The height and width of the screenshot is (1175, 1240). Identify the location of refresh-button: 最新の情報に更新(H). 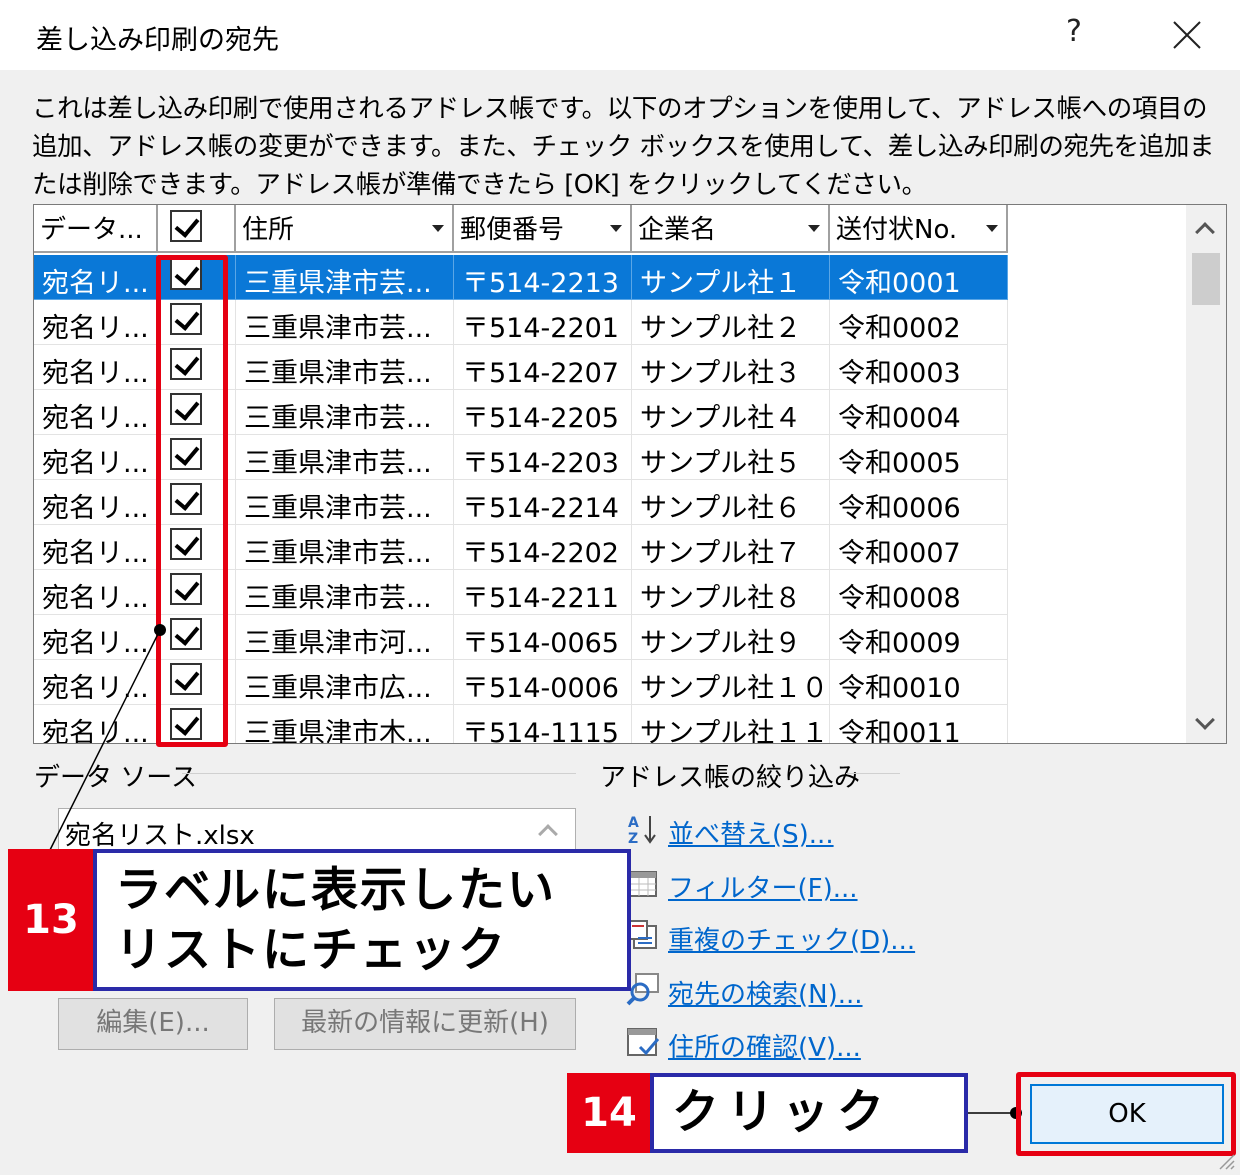
(425, 1024).